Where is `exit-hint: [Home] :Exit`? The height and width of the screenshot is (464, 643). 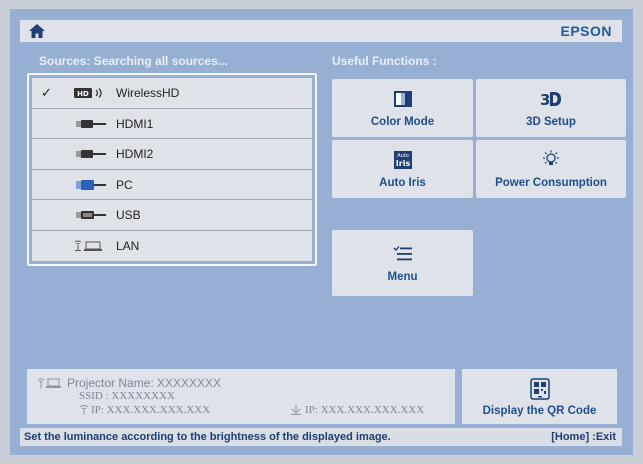 exit-hint: [Home] :Exit is located at coordinates (583, 437).